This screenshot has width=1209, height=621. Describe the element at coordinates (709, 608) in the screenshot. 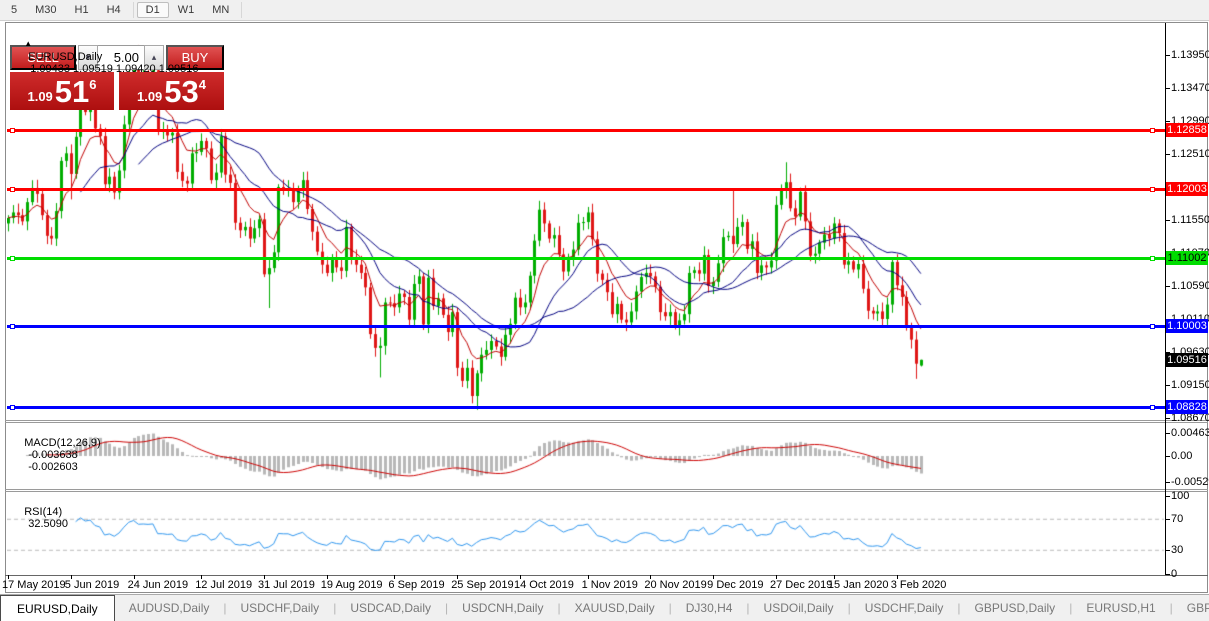

I see `chart-tab-dj30-h4: DJ30,H4` at that location.